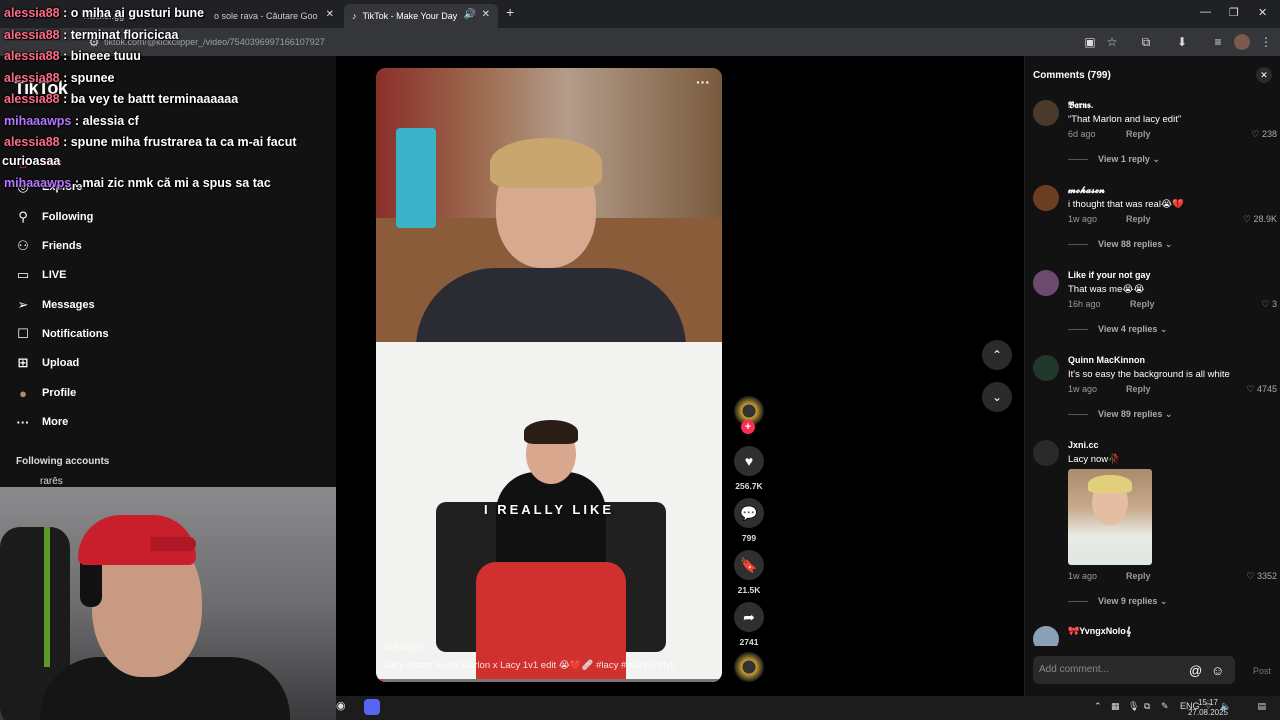 The image size is (1280, 720). Describe the element at coordinates (549, 208) in the screenshot. I see `video-top-half` at that location.